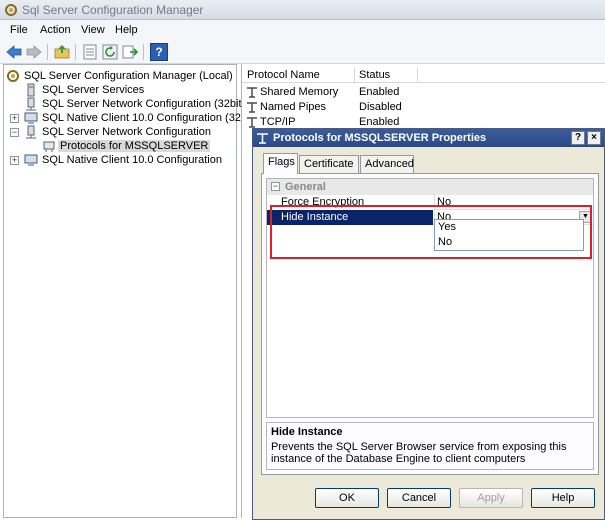 The image size is (605, 520). Describe the element at coordinates (34, 52) in the screenshot. I see `forward-icon` at that location.